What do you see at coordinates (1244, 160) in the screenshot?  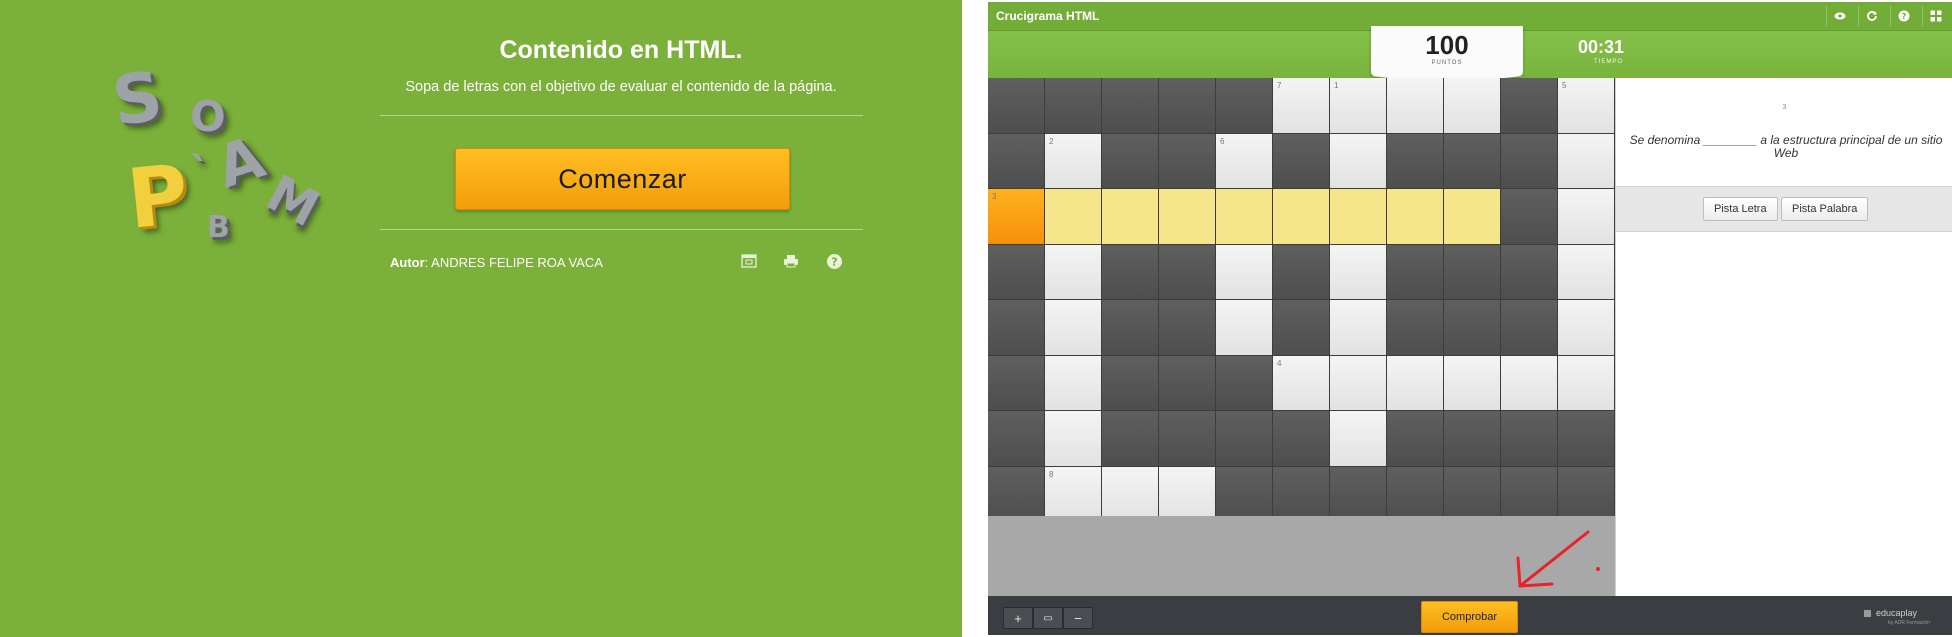 I see `grid-cell: 6` at bounding box center [1244, 160].